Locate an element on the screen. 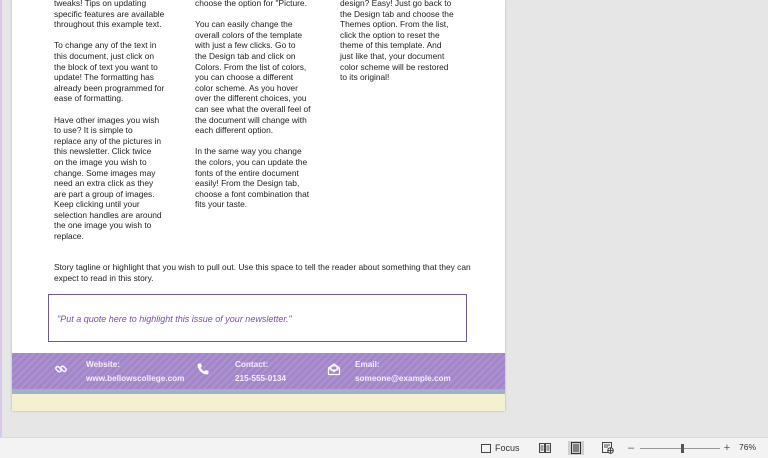  zoom-slider is located at coordinates (680, 448).